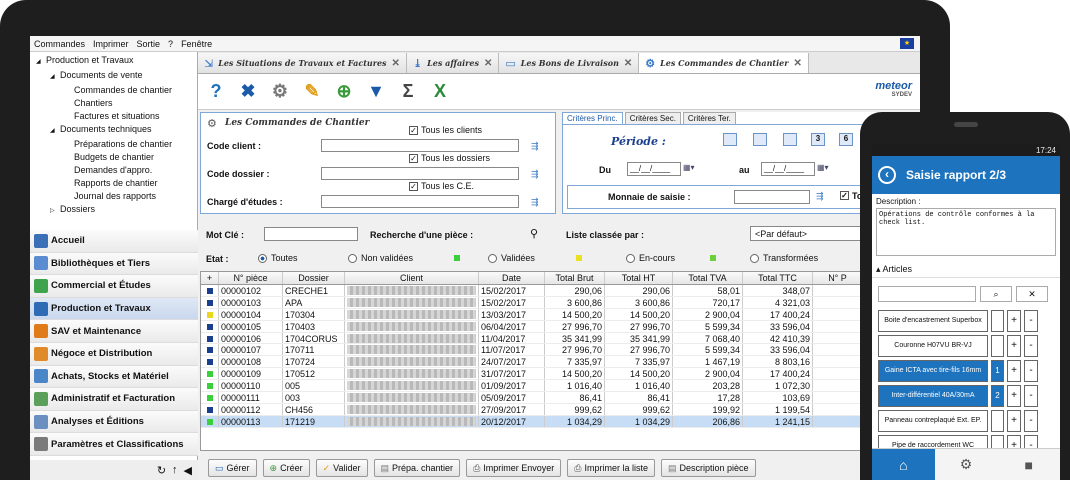  What do you see at coordinates (113, 210) in the screenshot?
I see `tree-item: ▷ Dossiers` at bounding box center [113, 210].